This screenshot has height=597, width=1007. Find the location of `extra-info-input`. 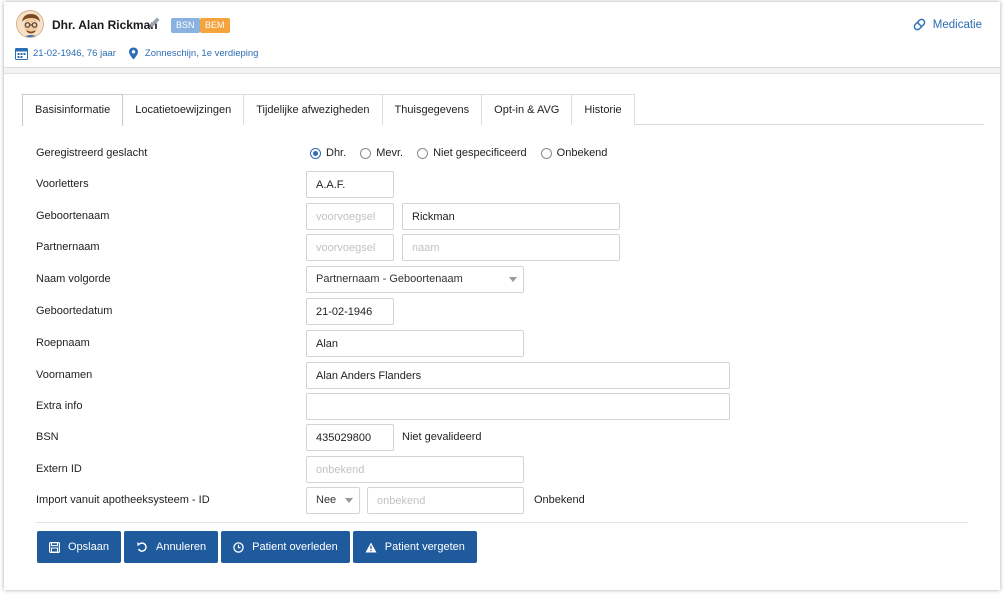

extra-info-input is located at coordinates (518, 406).